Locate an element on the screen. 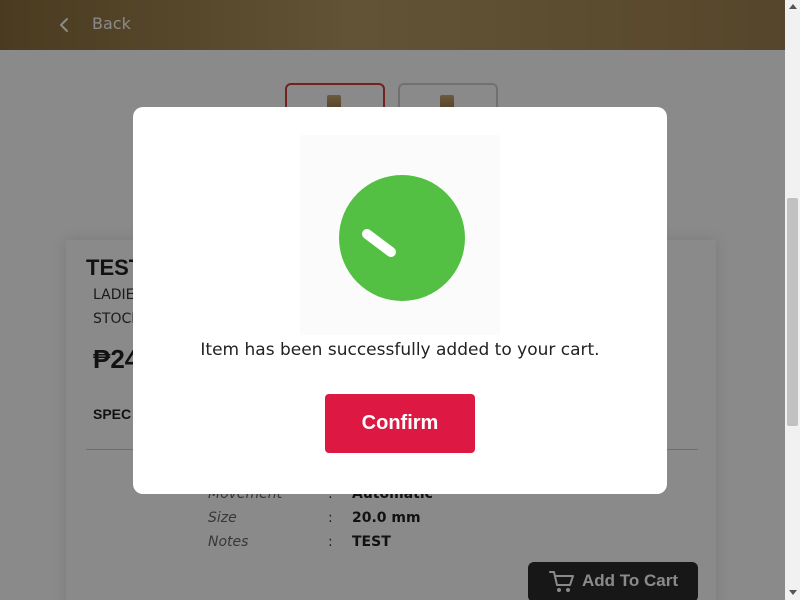 The width and height of the screenshot is (800, 600). check-circle-icon is located at coordinates (402, 238).